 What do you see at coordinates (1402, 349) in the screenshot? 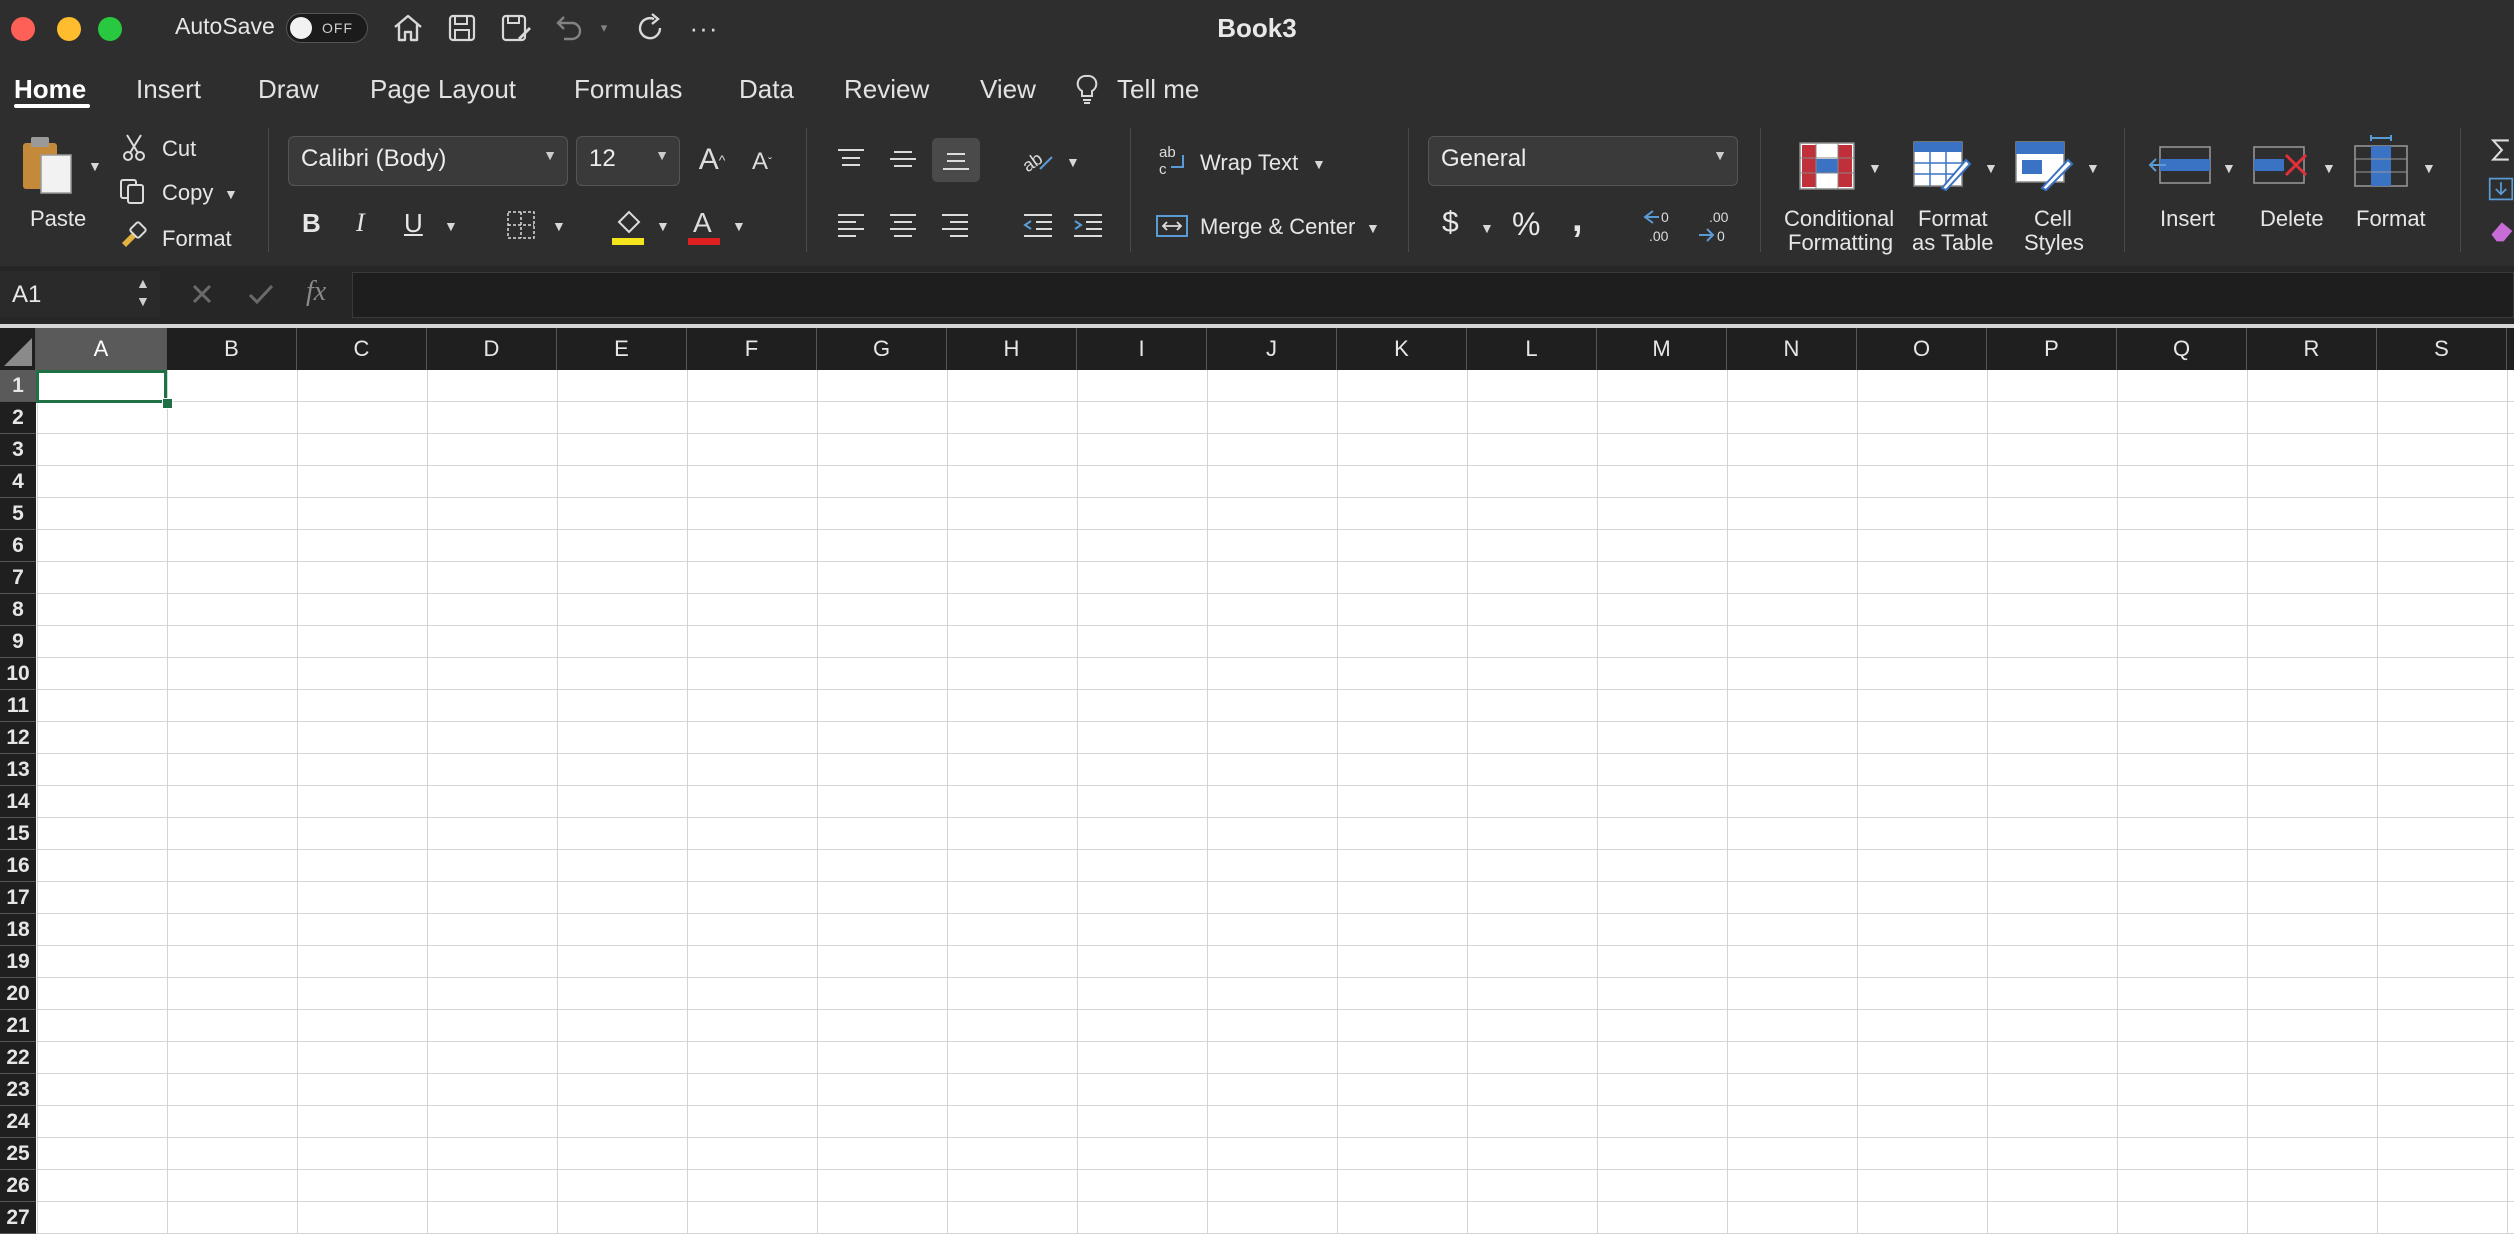
I see `column-header-k: K` at bounding box center [1402, 349].